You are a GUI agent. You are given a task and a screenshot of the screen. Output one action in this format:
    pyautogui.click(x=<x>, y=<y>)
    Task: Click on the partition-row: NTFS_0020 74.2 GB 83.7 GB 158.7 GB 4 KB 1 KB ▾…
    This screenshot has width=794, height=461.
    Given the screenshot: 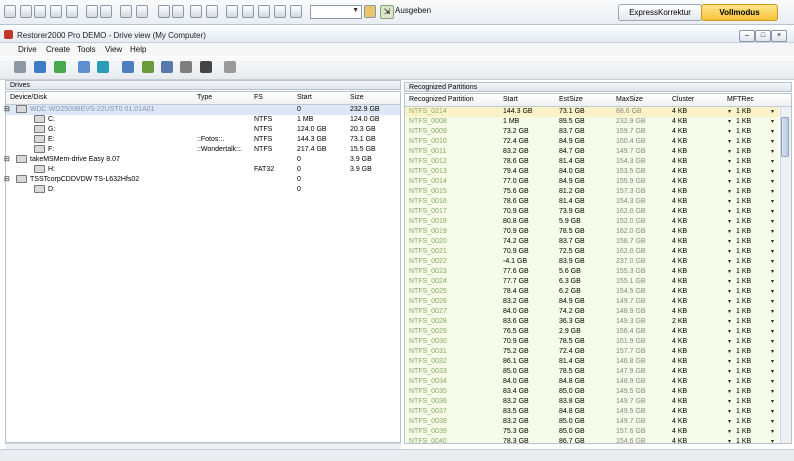 What is the action you would take?
    pyautogui.click(x=592, y=242)
    